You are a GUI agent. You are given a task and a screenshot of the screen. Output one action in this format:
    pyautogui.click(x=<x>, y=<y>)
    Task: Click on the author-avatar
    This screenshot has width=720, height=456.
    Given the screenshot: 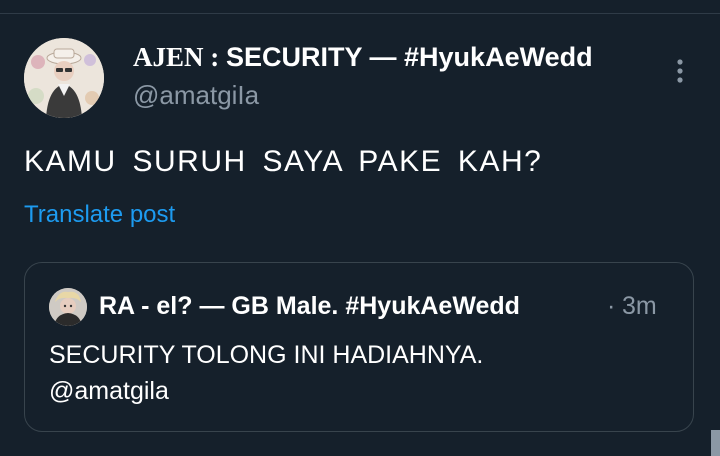 What is the action you would take?
    pyautogui.click(x=64, y=78)
    